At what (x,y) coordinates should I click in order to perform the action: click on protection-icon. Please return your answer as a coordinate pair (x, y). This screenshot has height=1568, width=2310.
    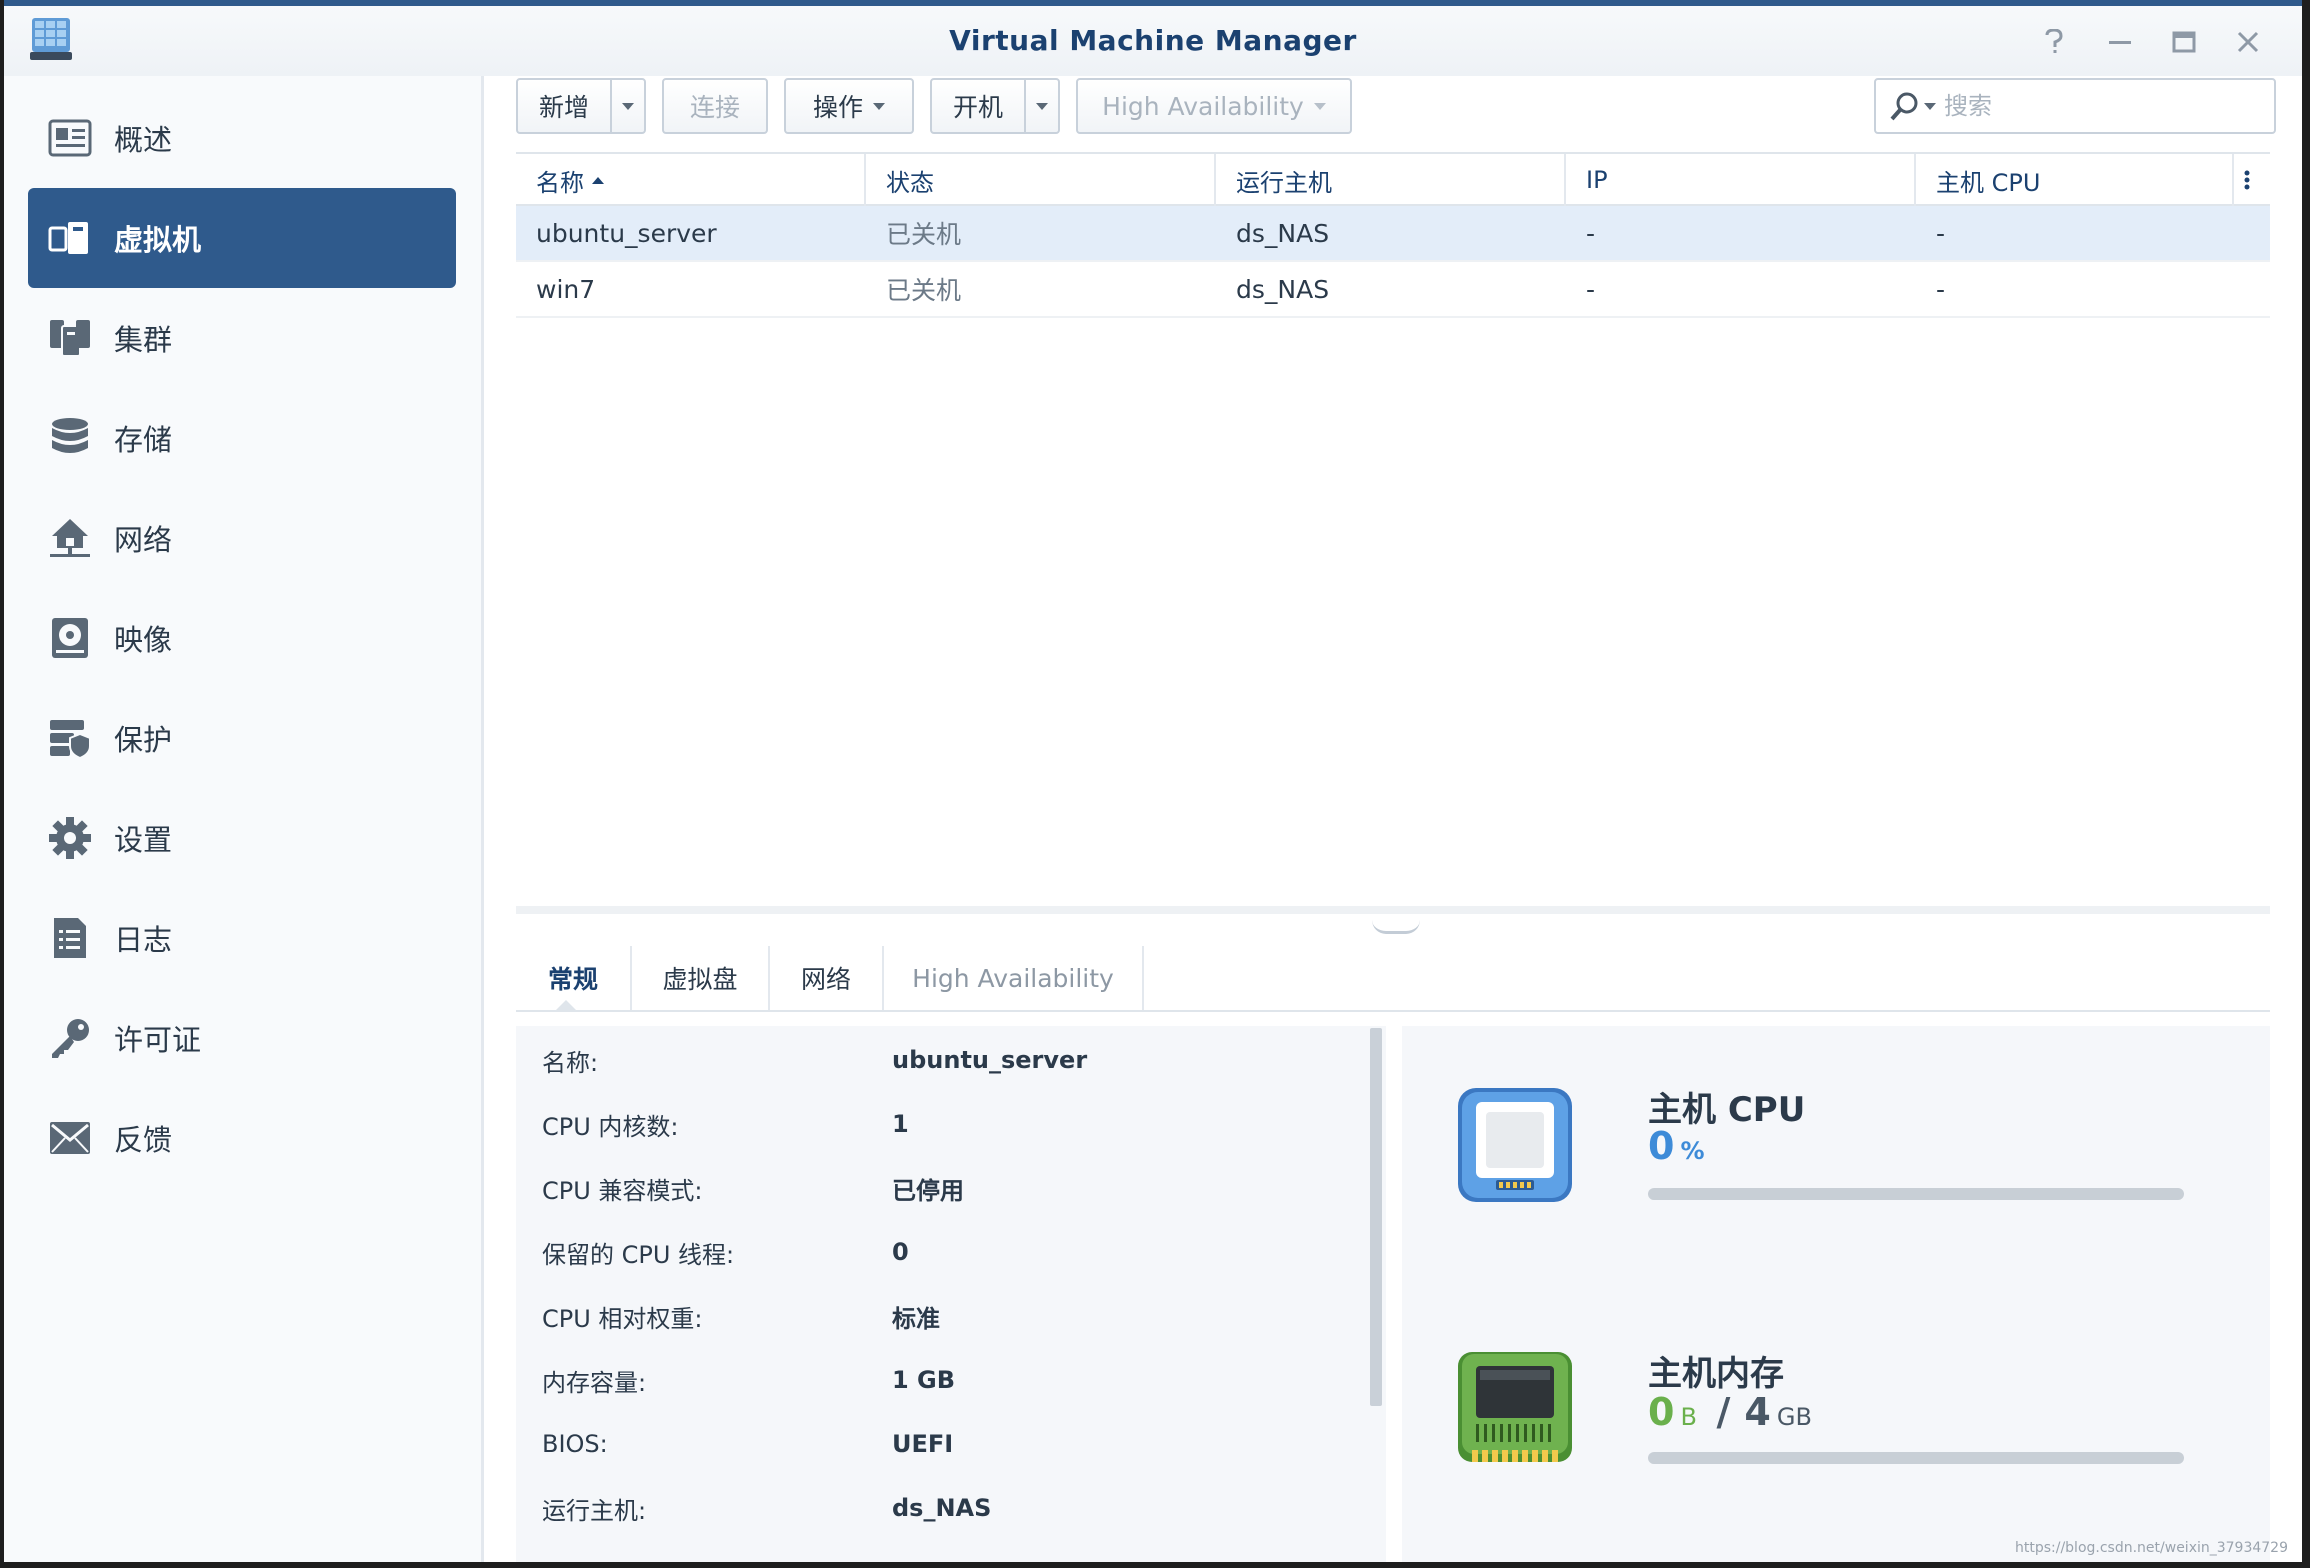
    Looking at the image, I should click on (70, 738).